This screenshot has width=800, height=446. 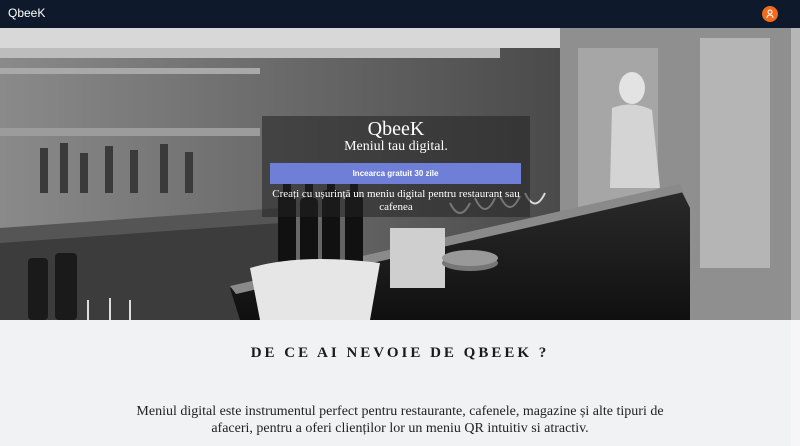 What do you see at coordinates (400, 14) in the screenshot?
I see `top-navbar: QbeeK` at bounding box center [400, 14].